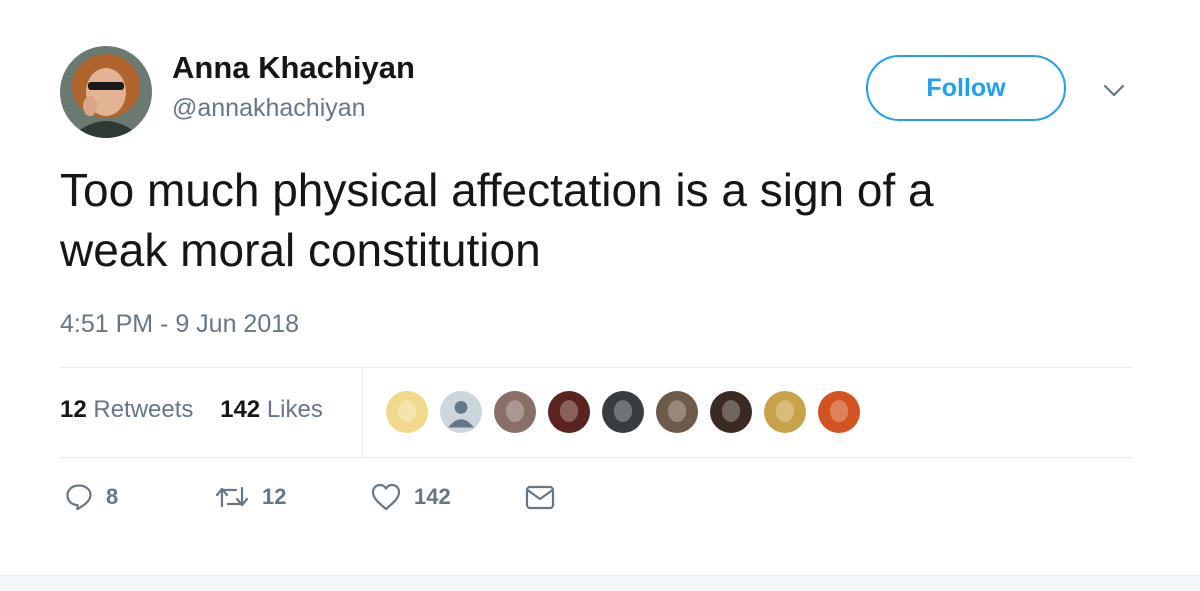 This screenshot has width=1200, height=591. I want to click on author-avatar, so click(106, 92).